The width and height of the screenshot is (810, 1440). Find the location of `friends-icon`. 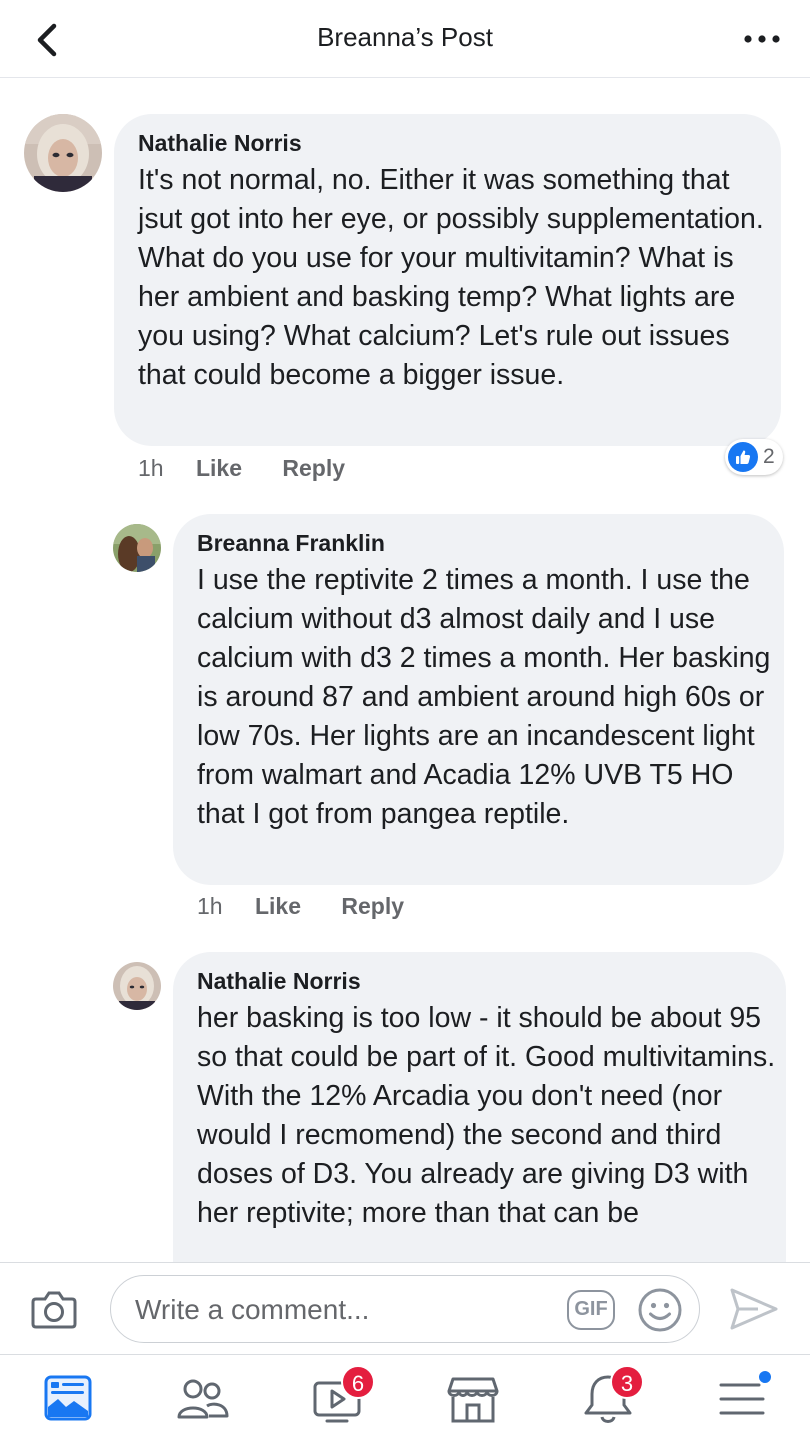

friends-icon is located at coordinates (203, 1399).